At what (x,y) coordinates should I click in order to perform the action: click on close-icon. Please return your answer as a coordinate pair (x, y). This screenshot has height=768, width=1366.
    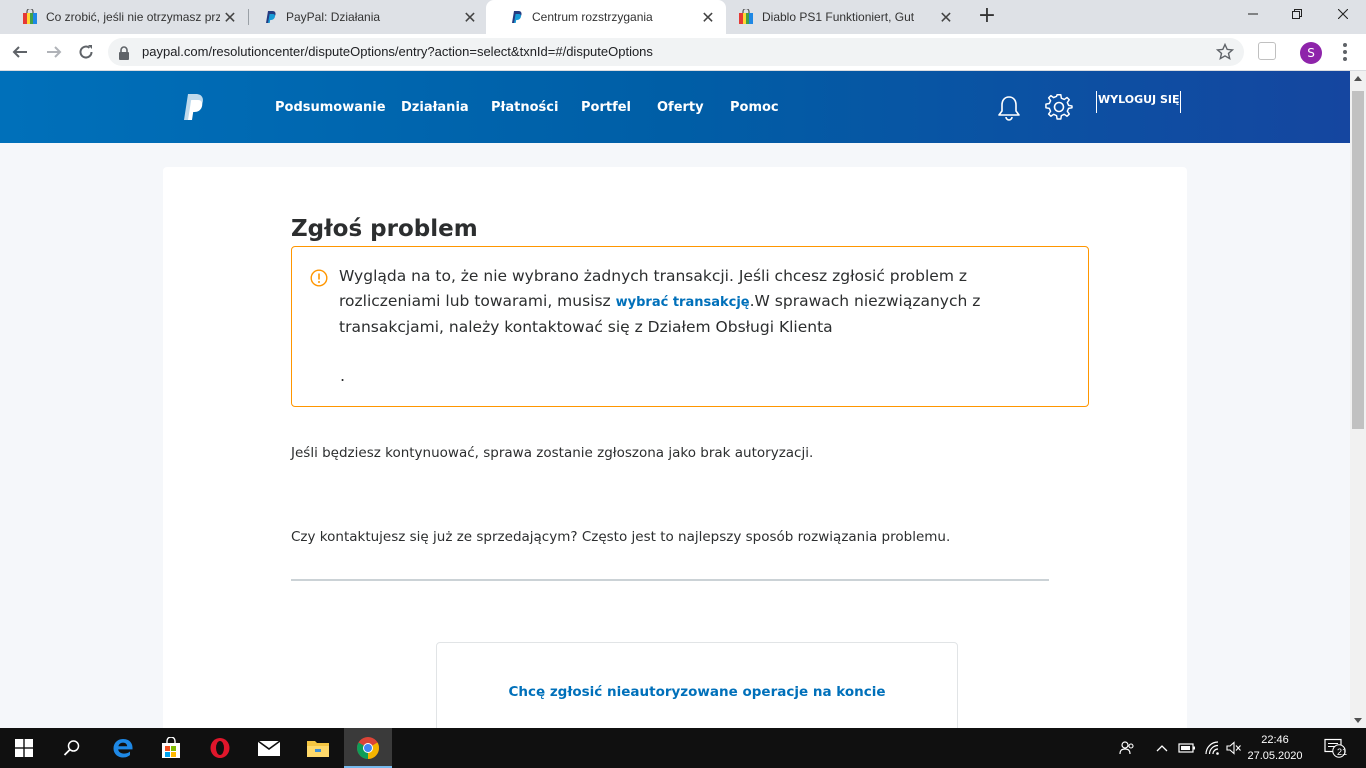
    Looking at the image, I should click on (1343, 14).